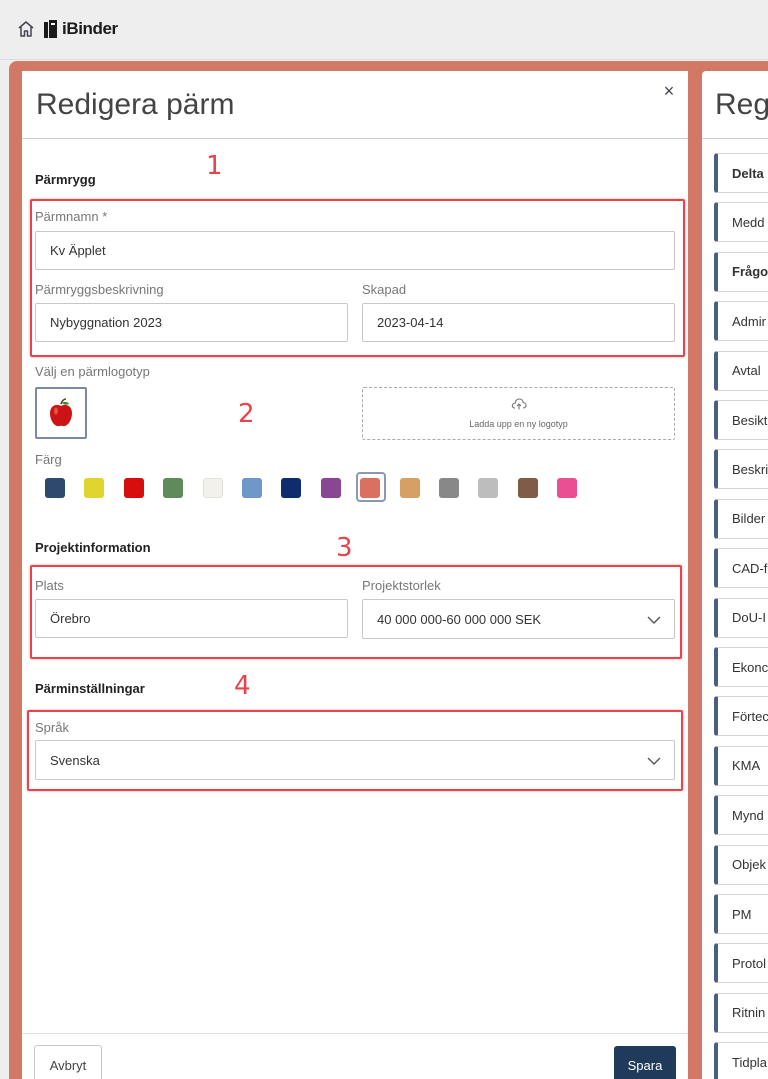 The image size is (768, 1079). Describe the element at coordinates (518, 322) in the screenshot. I see `created-date-input` at that location.